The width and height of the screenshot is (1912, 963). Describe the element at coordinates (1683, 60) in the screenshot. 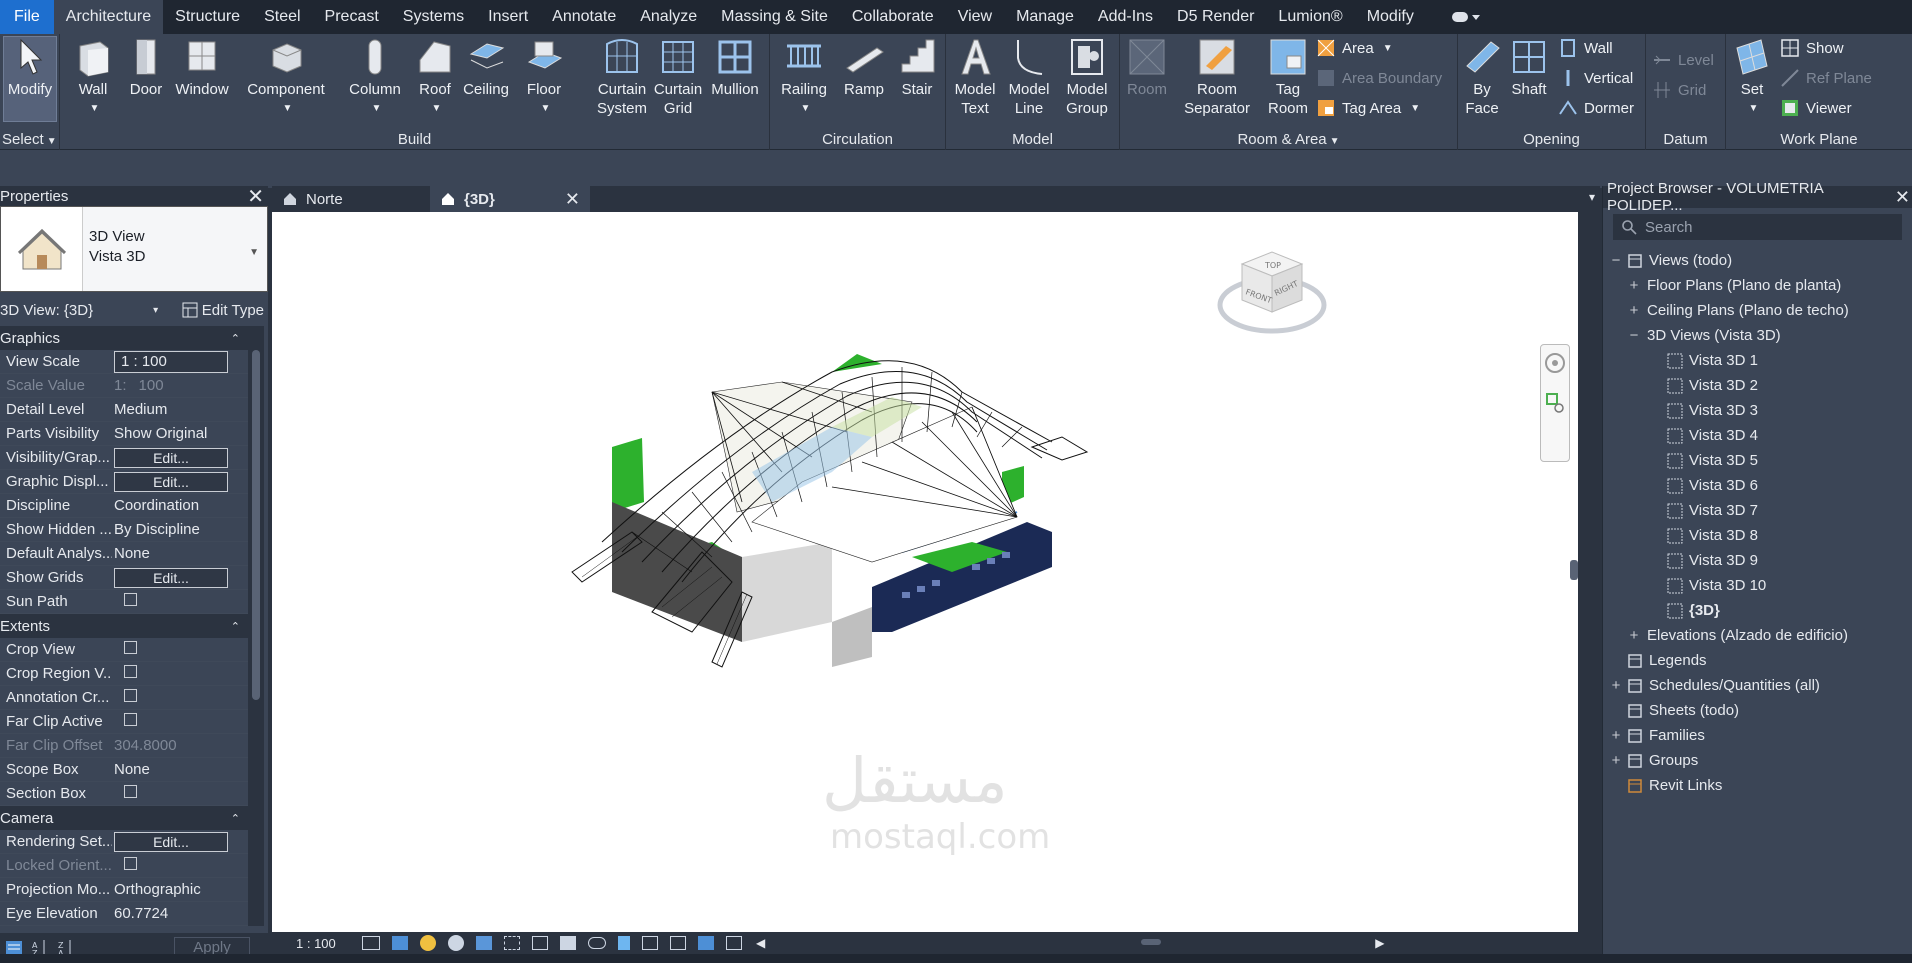

I see `level-button: Level` at that location.